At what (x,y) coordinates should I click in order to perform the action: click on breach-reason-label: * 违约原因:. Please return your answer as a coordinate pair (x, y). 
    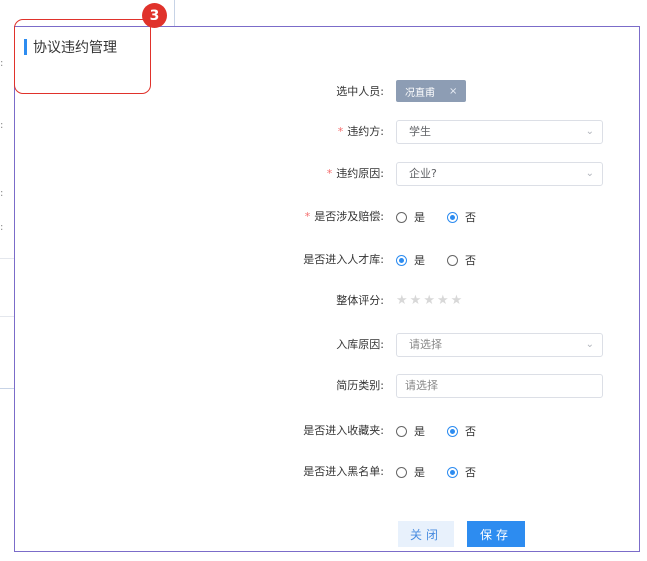
    Looking at the image, I should click on (355, 173).